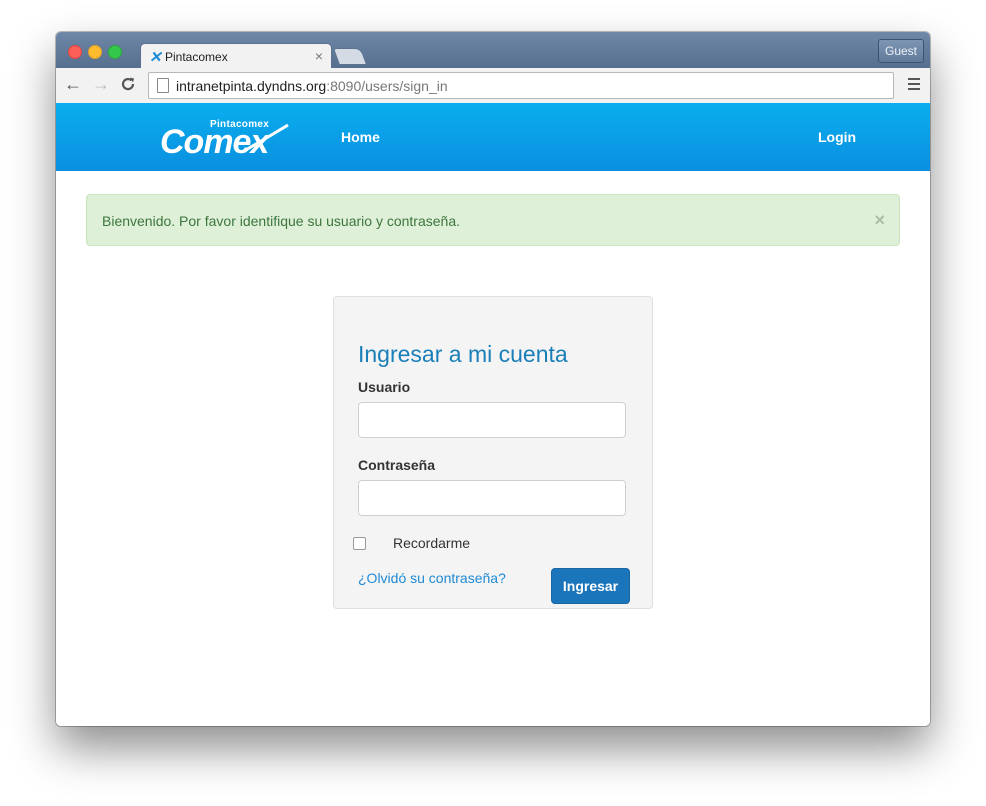 This screenshot has width=986, height=806. I want to click on comex-logo: Pintacomex Comex, so click(225, 137).